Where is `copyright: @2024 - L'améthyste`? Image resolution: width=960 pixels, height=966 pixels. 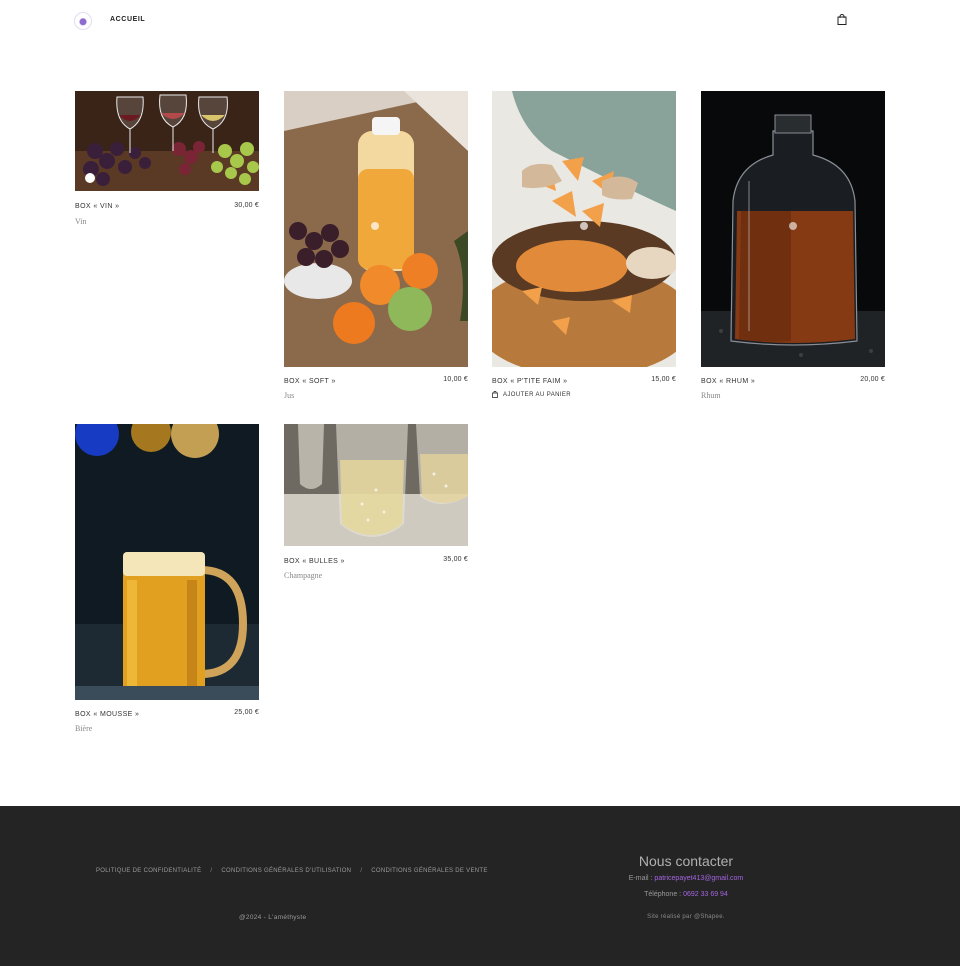 copyright: @2024 - L'améthyste is located at coordinates (273, 917).